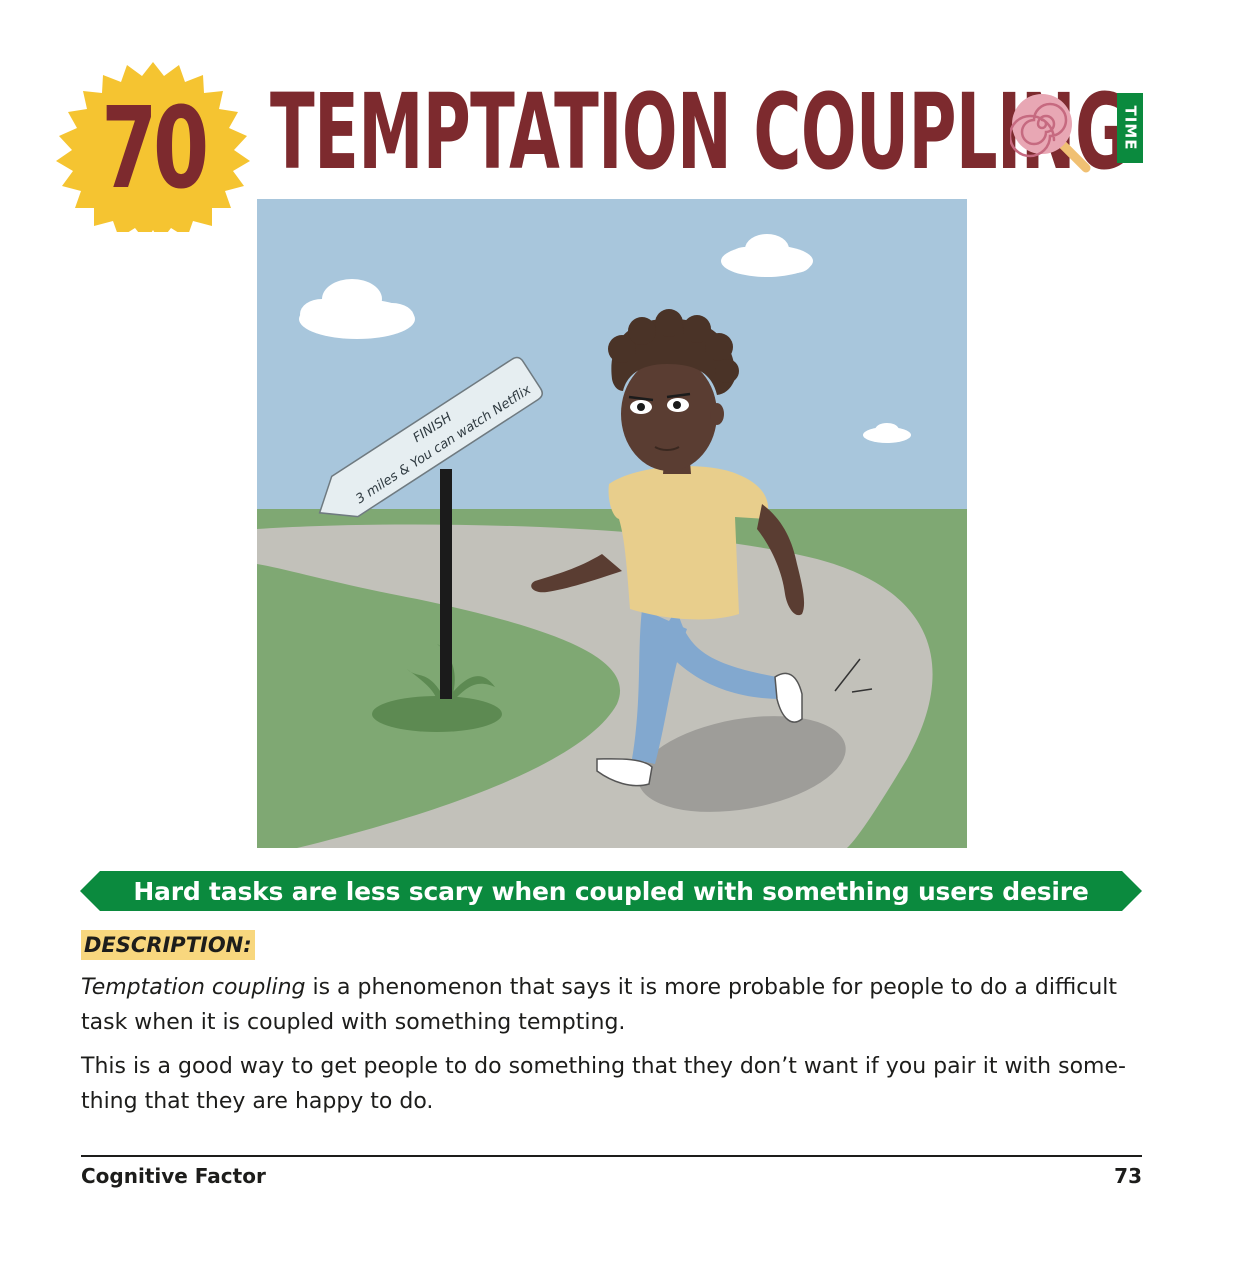 The image size is (1242, 1278). I want to click on category-tag: TIME, so click(1130, 128).